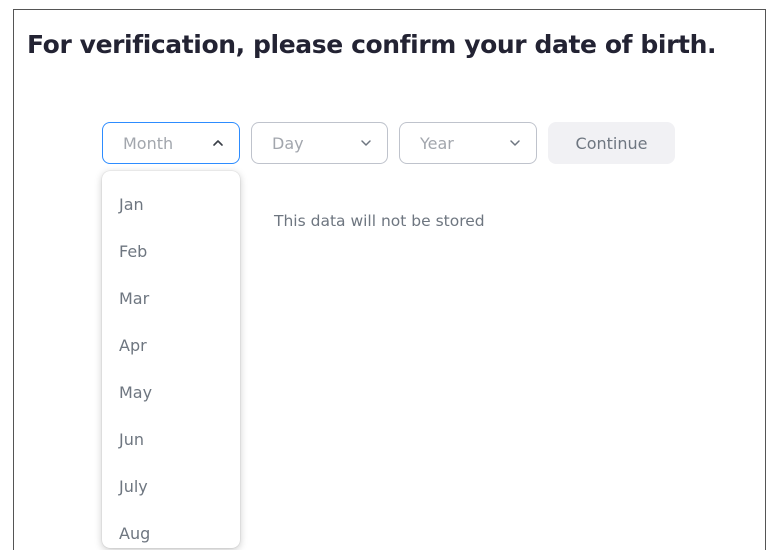 The height and width of the screenshot is (550, 769). I want to click on chevron-up-icon, so click(218, 143).